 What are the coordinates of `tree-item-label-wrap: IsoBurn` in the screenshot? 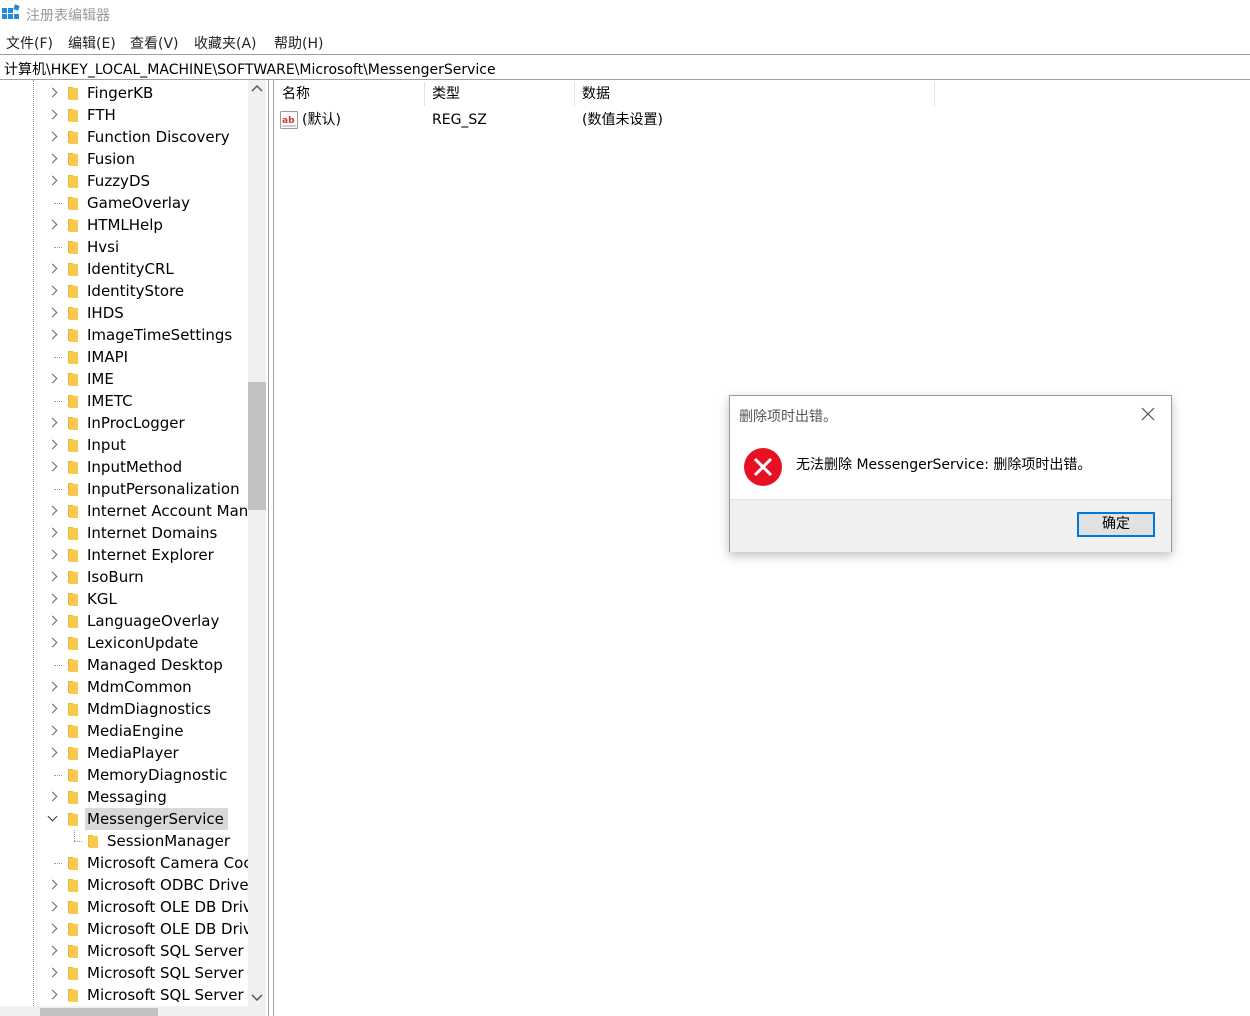 It's located at (116, 577).